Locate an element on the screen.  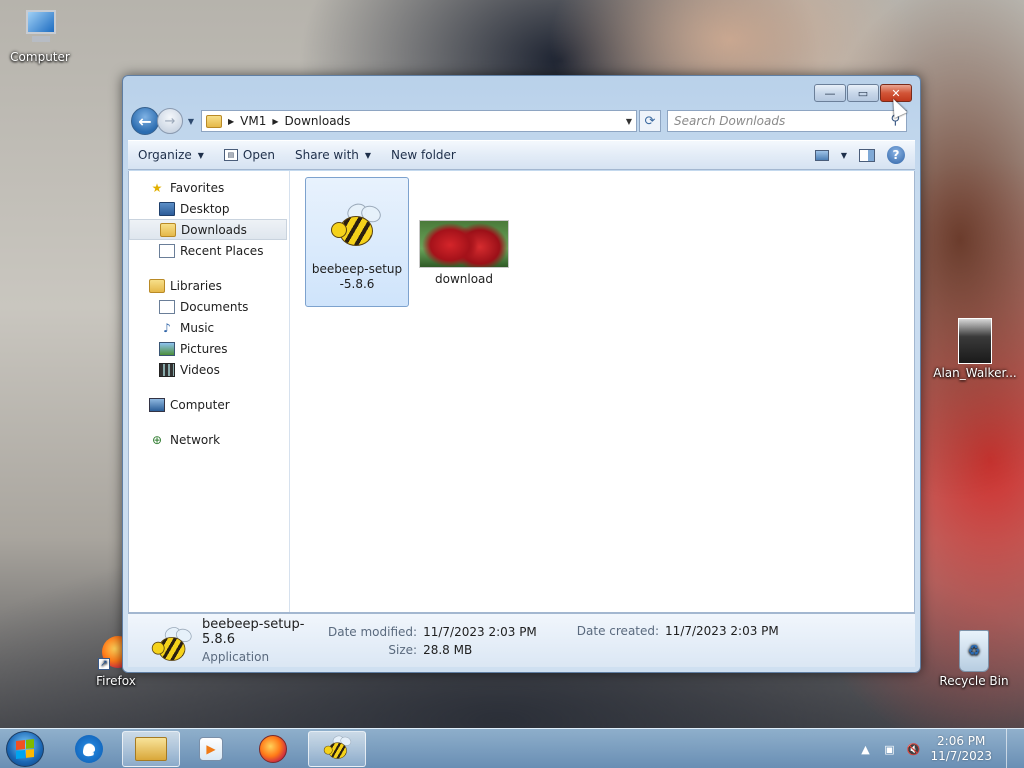
nav-item-recent-places: Recent Places is located at coordinates (209, 250).